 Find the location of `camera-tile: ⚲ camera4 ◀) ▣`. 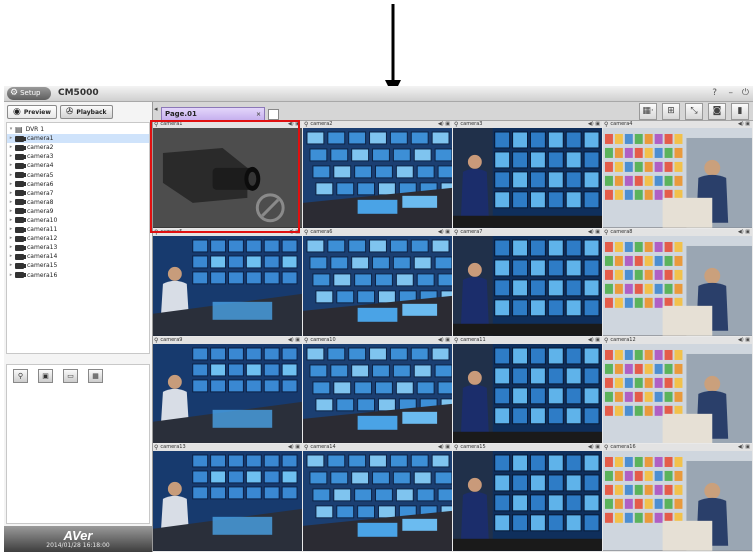

camera-tile: ⚲ camera4 ◀) ▣ is located at coordinates (677, 174).